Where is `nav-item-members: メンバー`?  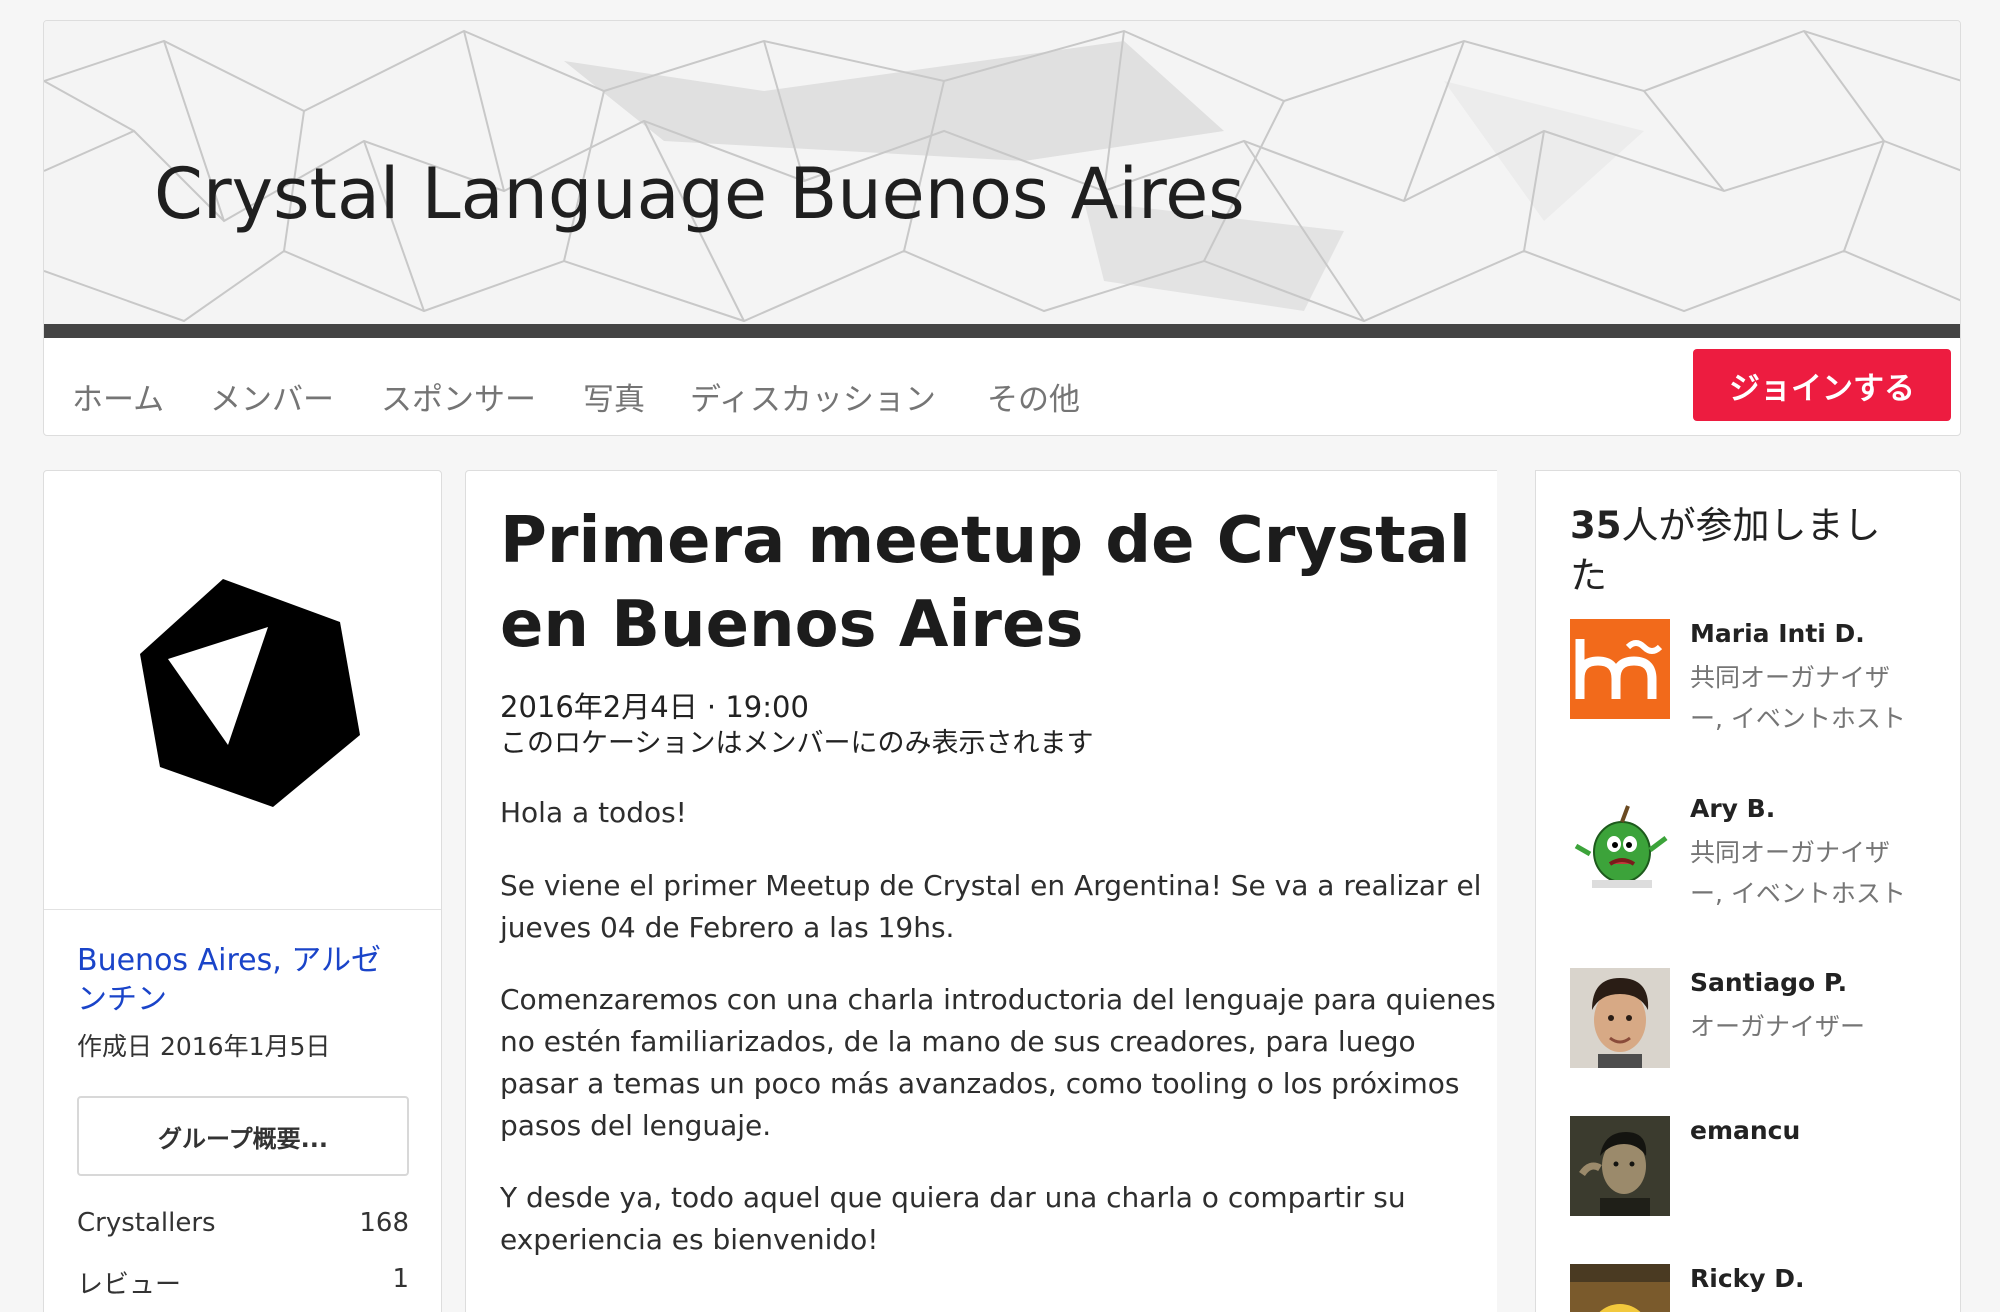
nav-item-members: メンバー is located at coordinates (272, 396).